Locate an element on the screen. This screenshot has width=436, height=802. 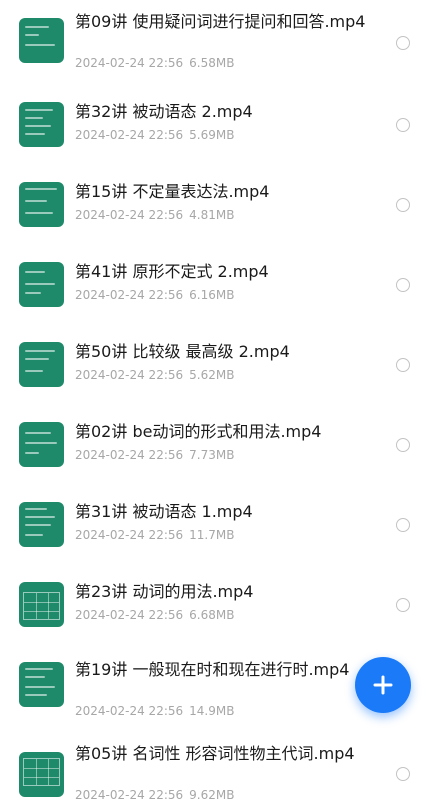
file-meta: 2024-02-24 22:56 14.9MB is located at coordinates (154, 711).